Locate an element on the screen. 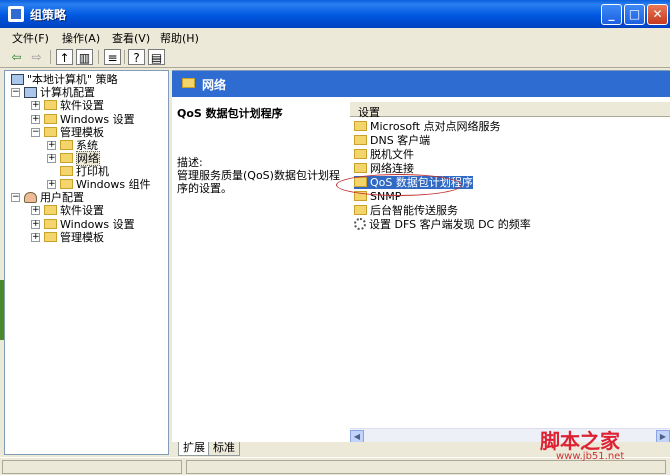 Image resolution: width=670 pixels, height=475 pixels. close-button: ✕ is located at coordinates (657, 14).